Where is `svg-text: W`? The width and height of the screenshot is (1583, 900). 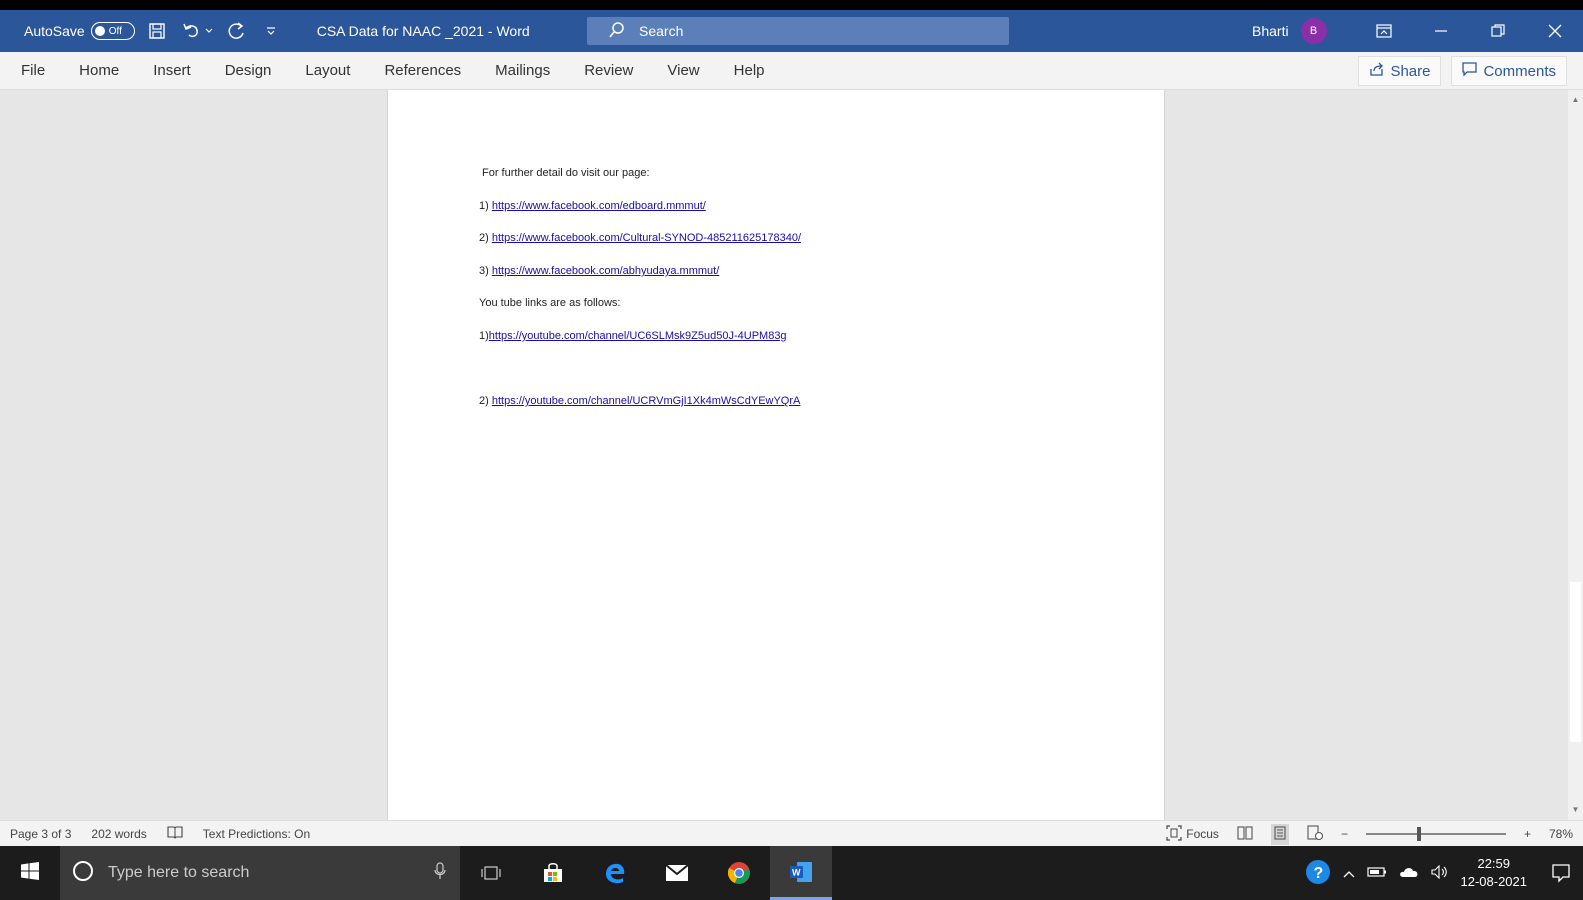 svg-text: W is located at coordinates (796, 872).